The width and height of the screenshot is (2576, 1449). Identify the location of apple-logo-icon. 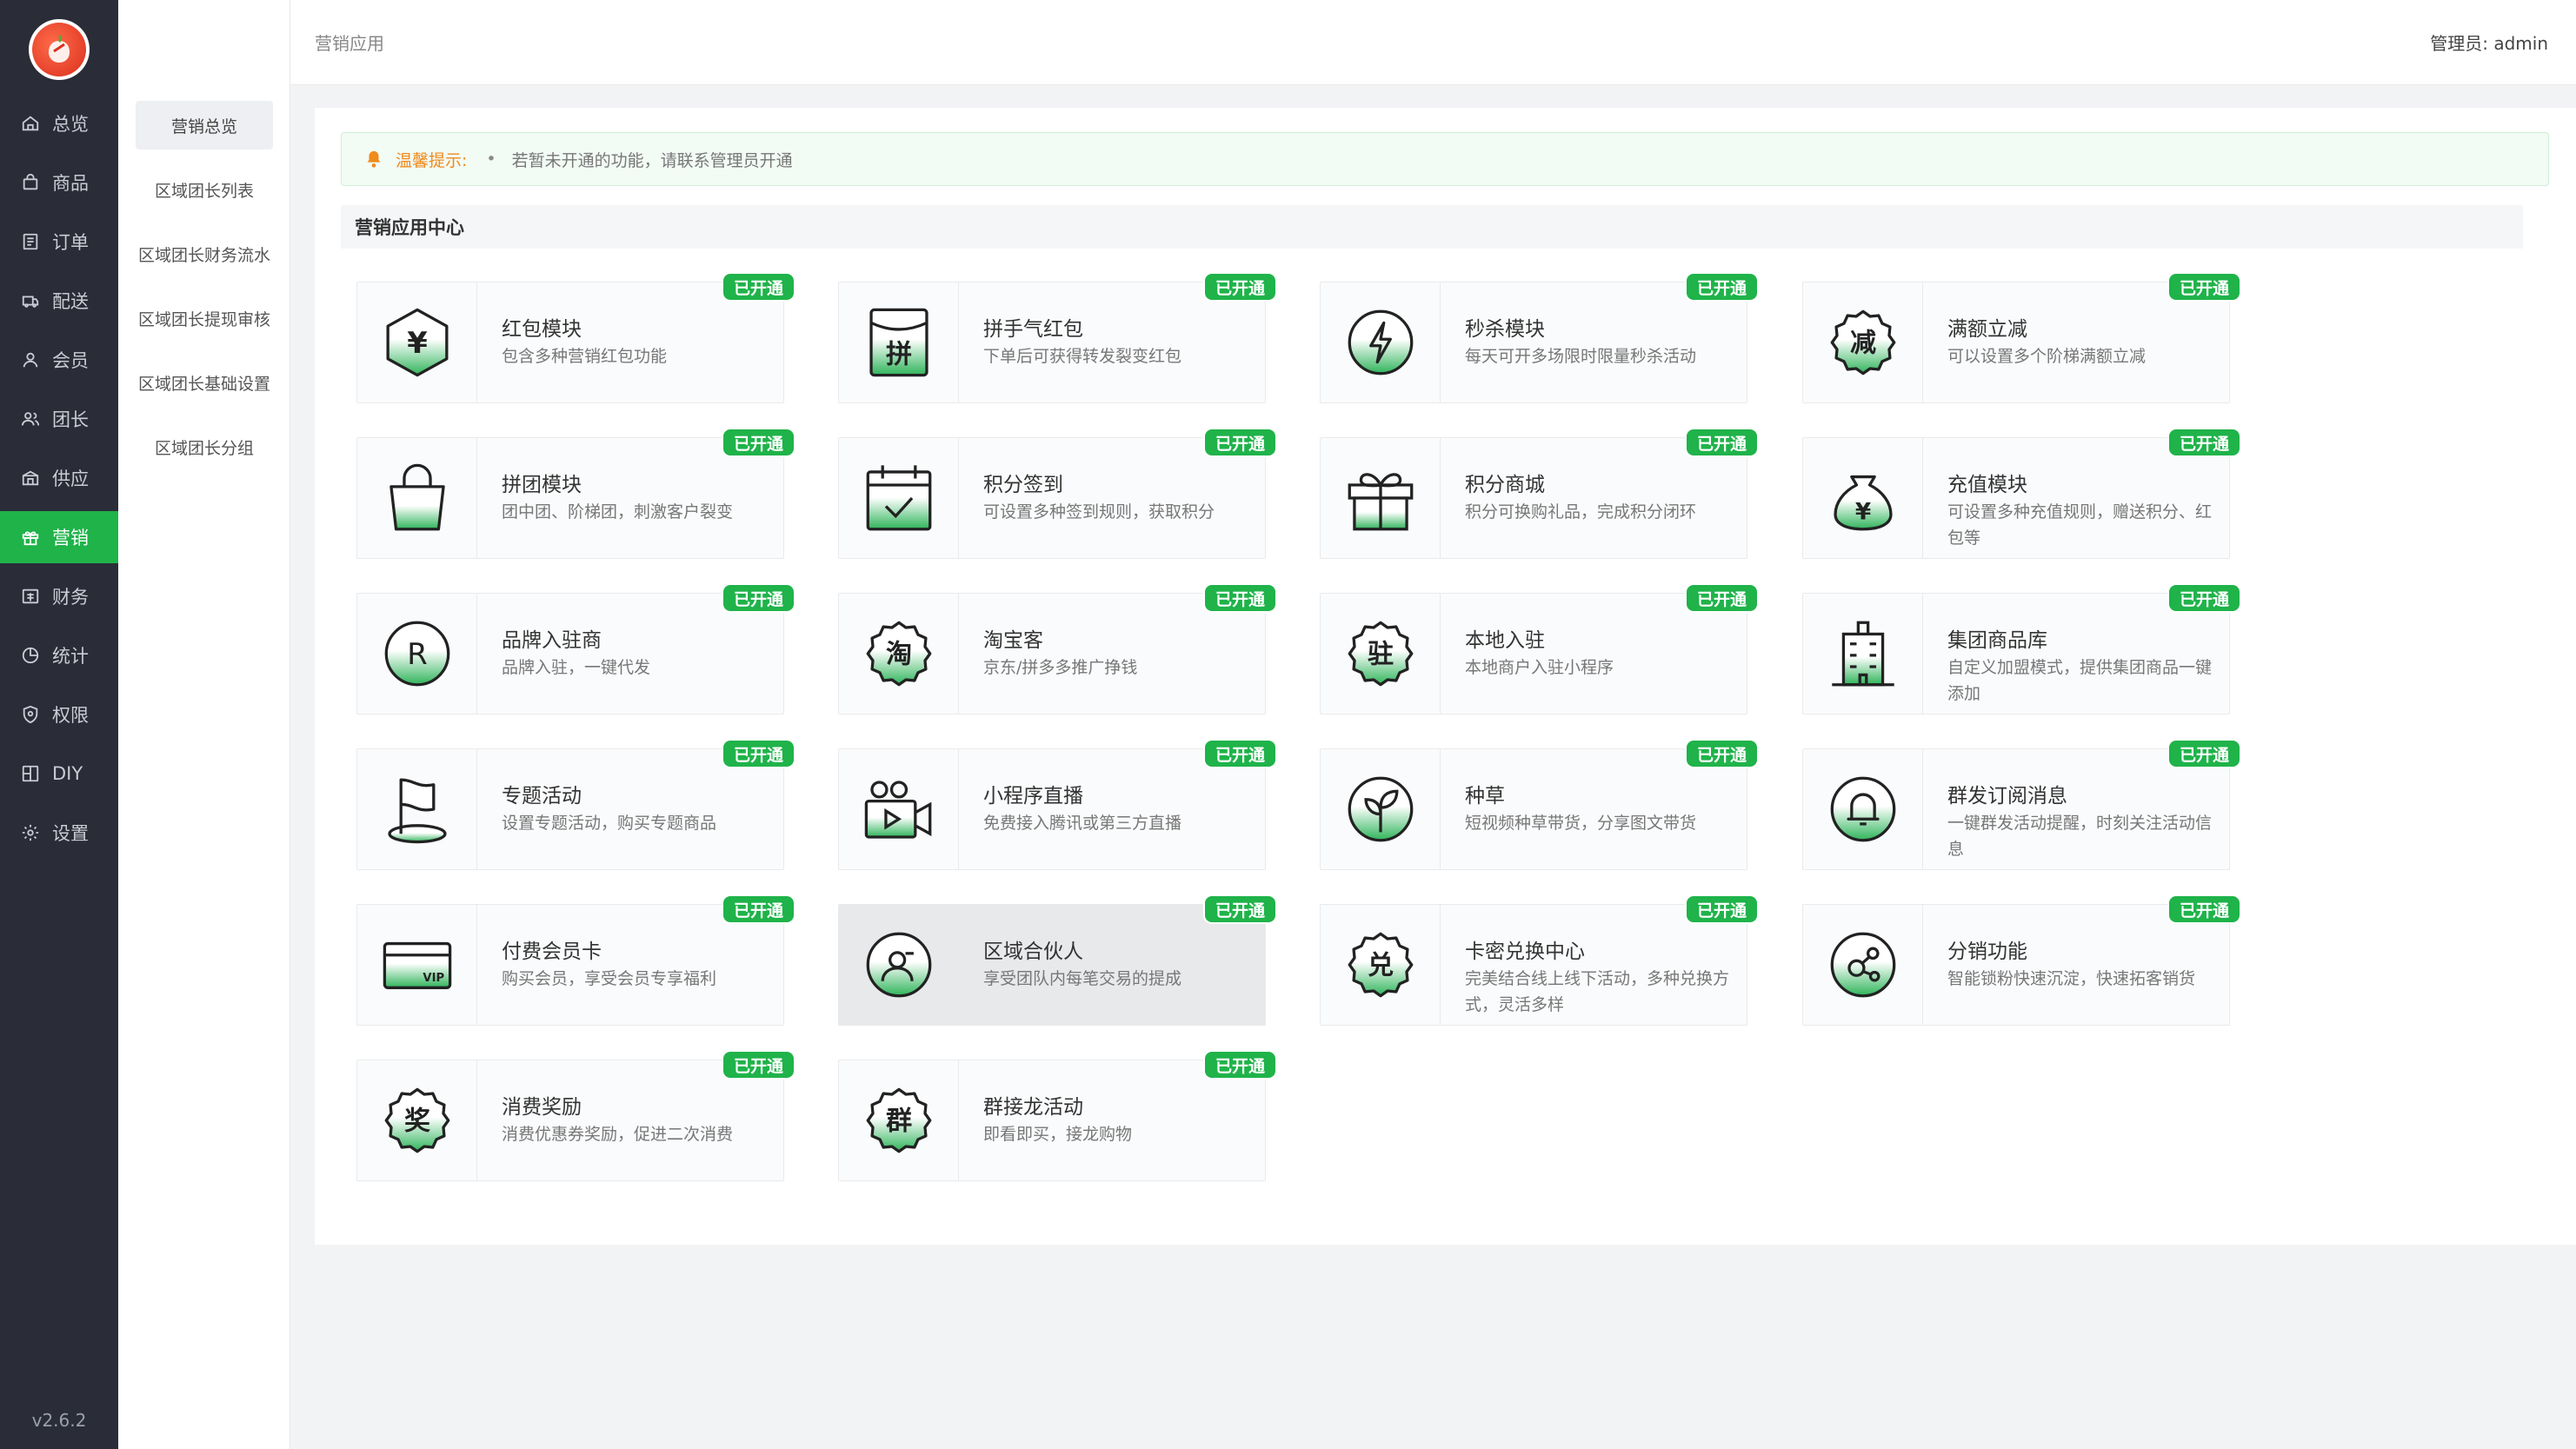
(59, 49).